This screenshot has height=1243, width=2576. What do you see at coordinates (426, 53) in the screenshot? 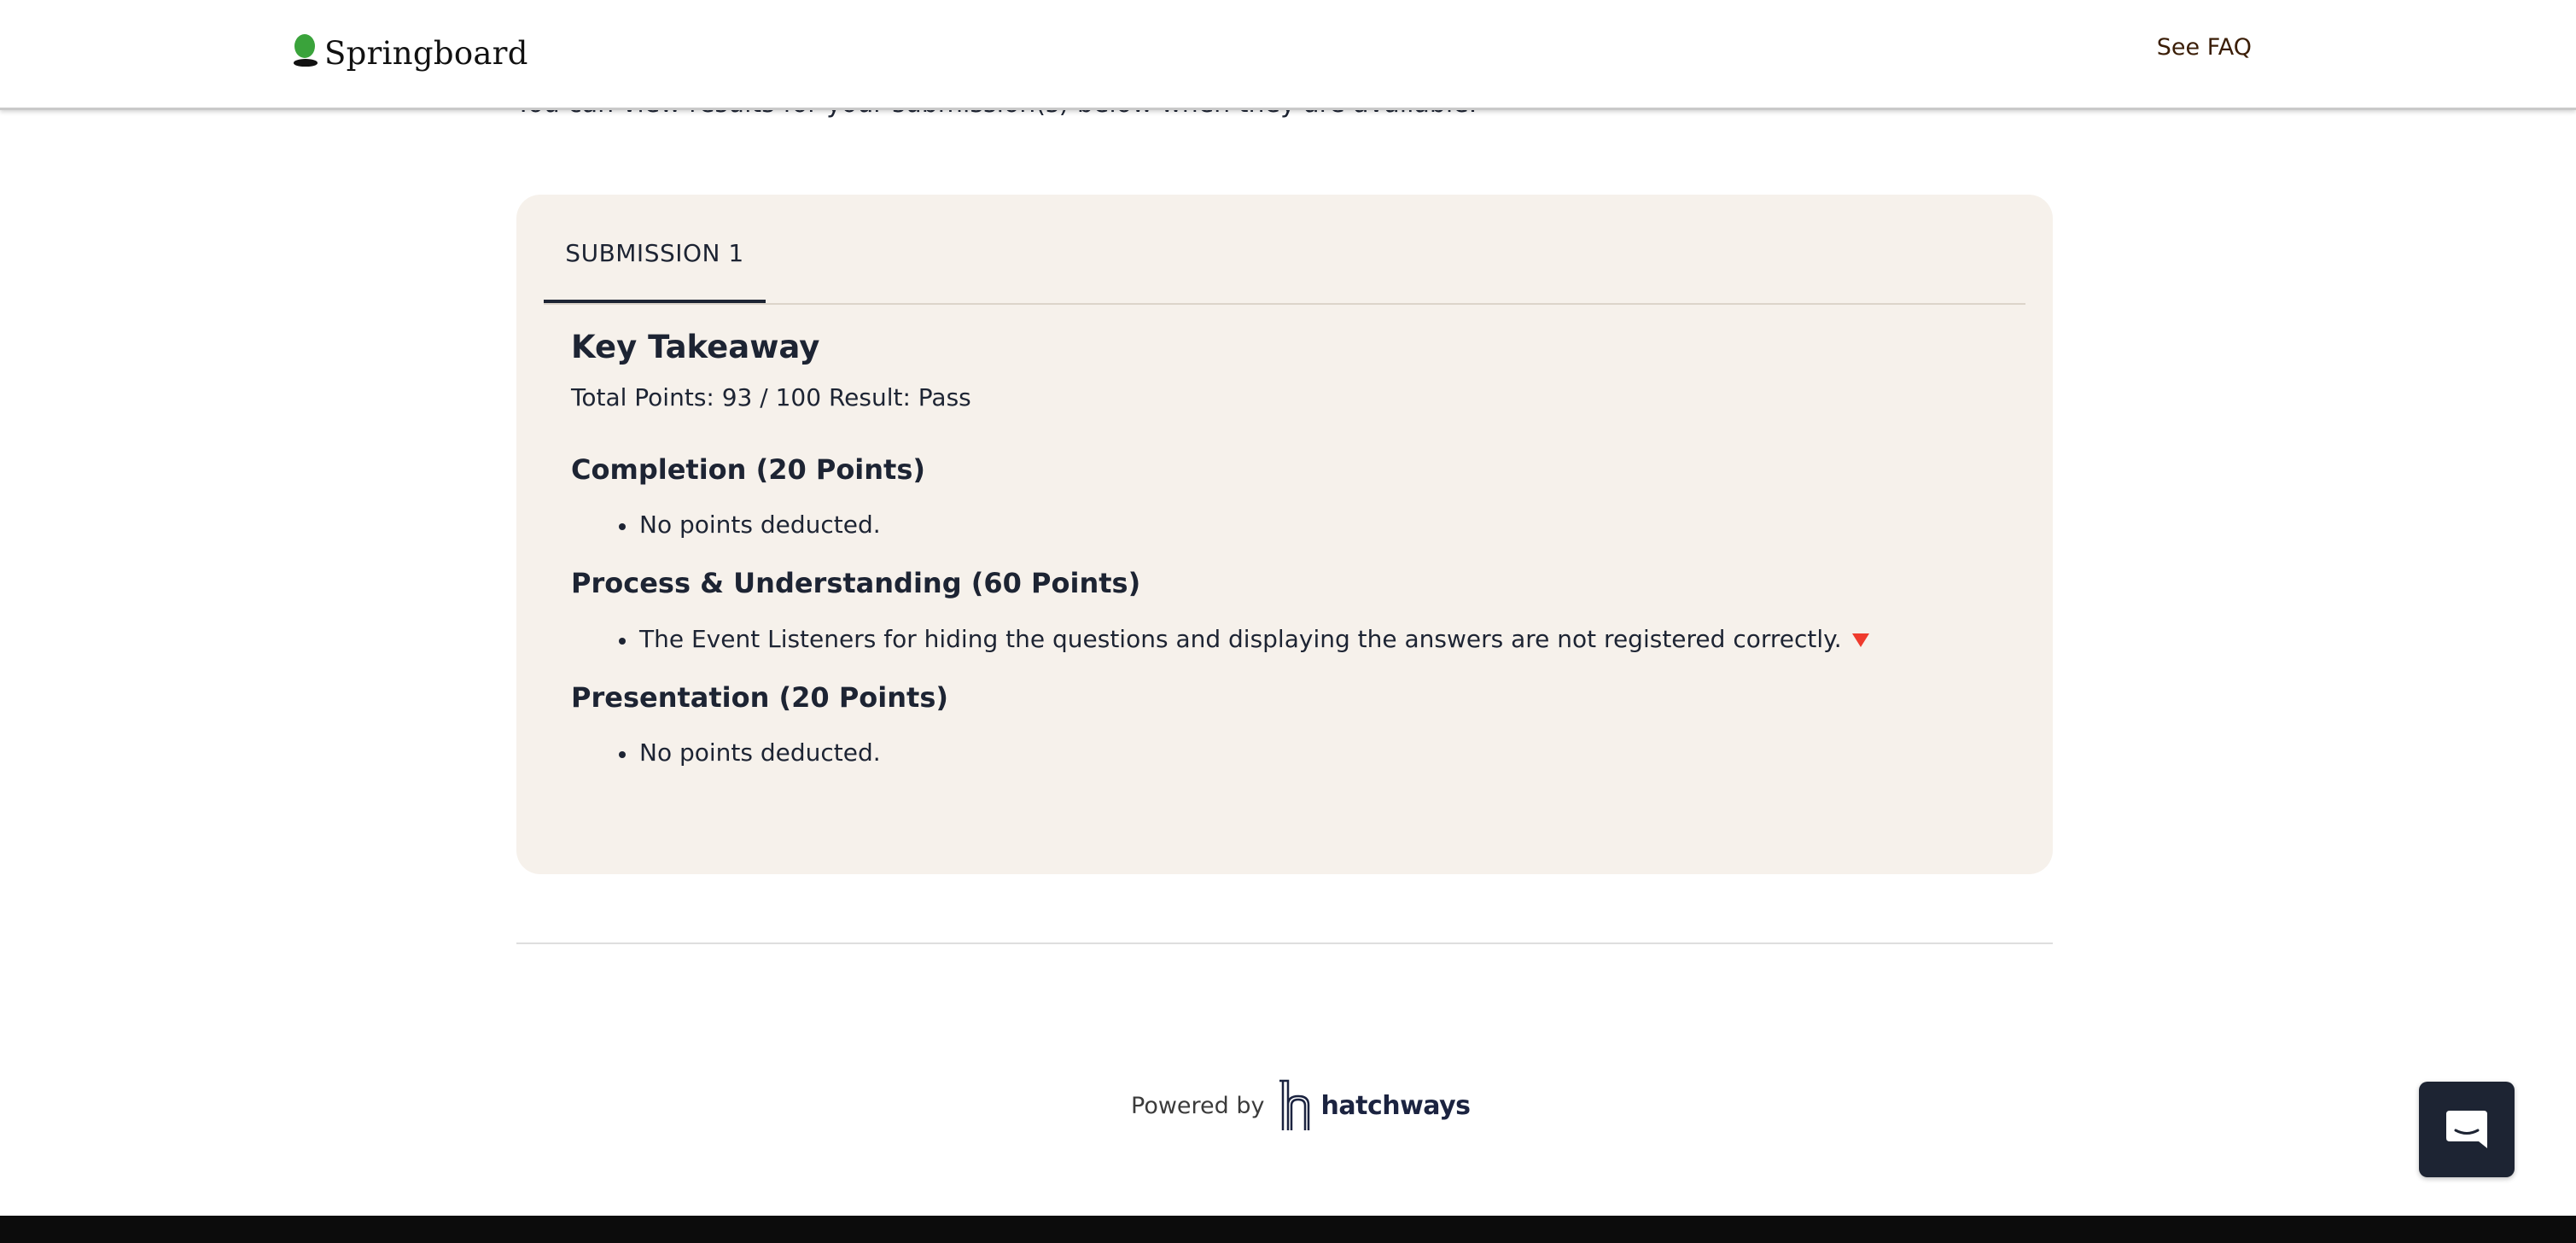
I see `brand-name: Springboard` at bounding box center [426, 53].